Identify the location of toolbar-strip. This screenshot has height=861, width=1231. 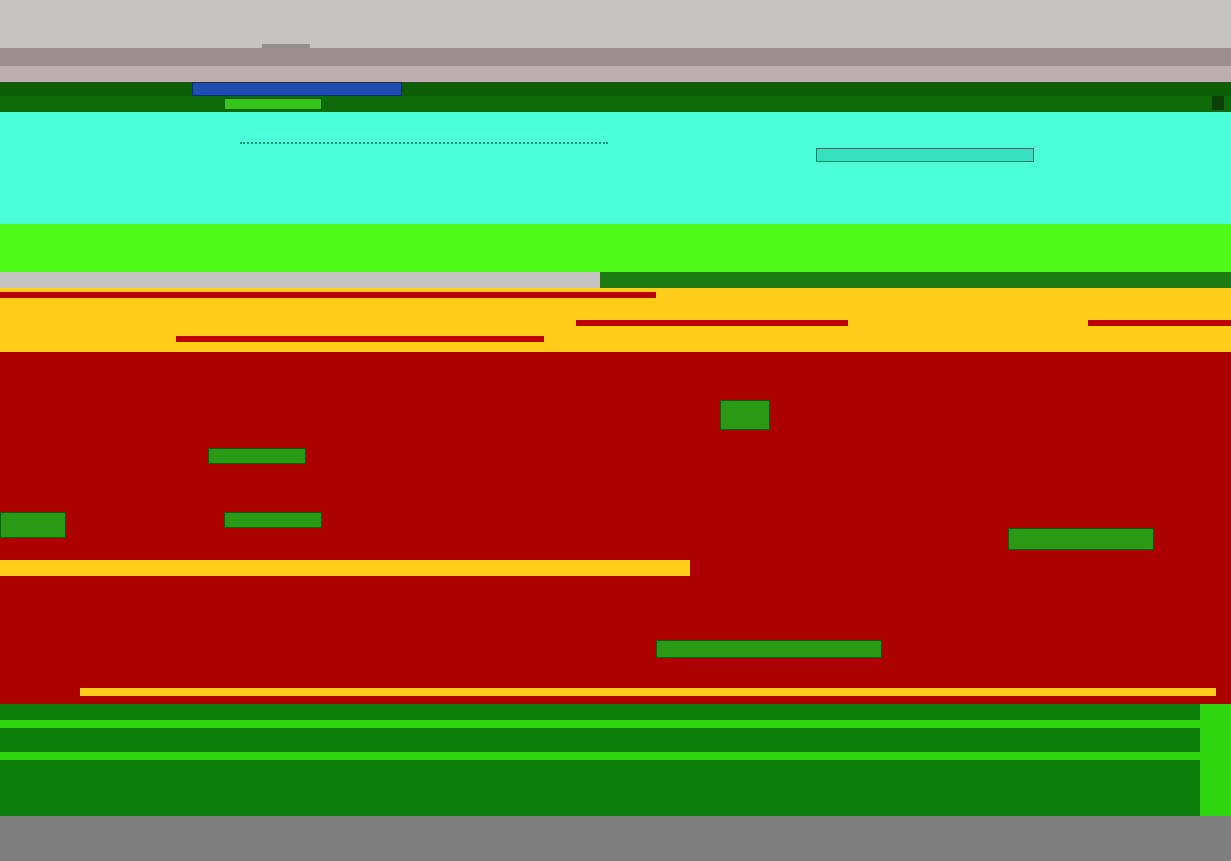
(915, 280).